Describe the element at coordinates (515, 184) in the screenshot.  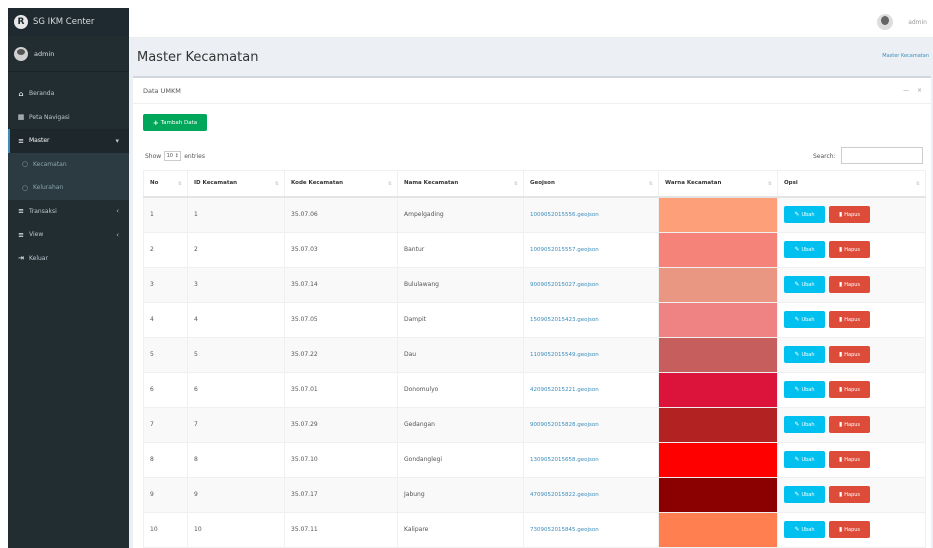
I see `sort-icon: ⇅` at that location.